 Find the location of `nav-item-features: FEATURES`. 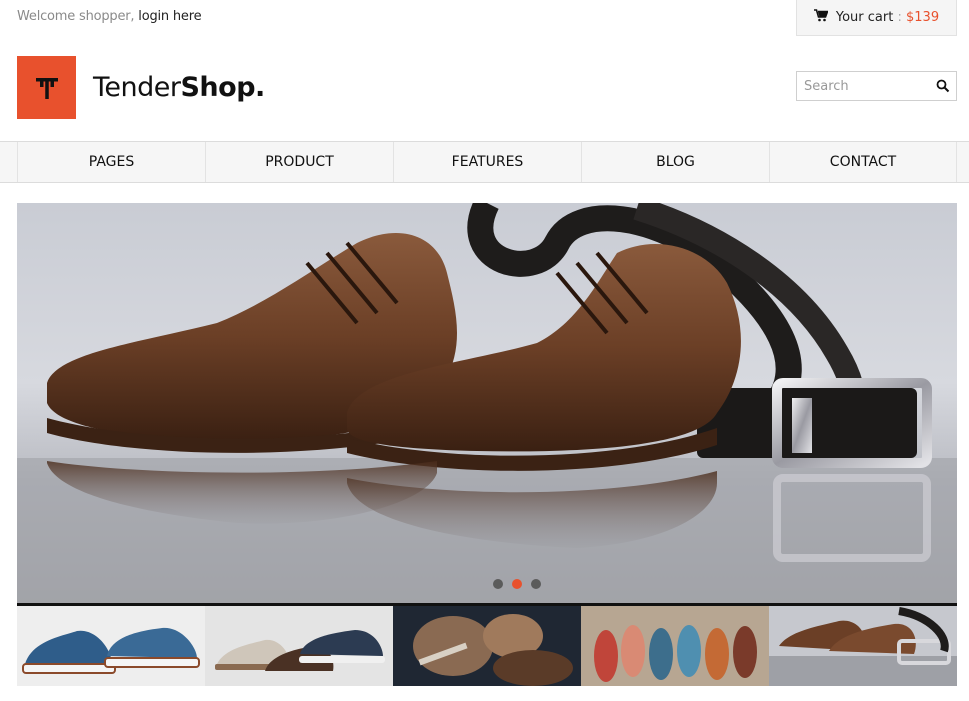

nav-item-features: FEATURES is located at coordinates (487, 162).